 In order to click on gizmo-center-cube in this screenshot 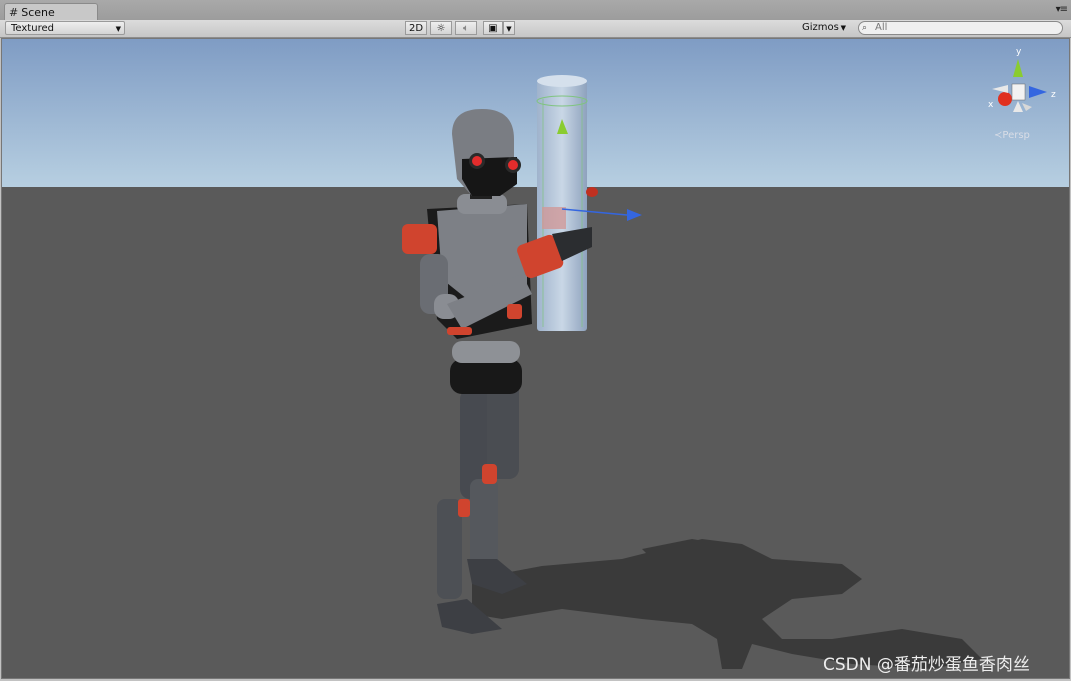, I will do `click(1018, 92)`.